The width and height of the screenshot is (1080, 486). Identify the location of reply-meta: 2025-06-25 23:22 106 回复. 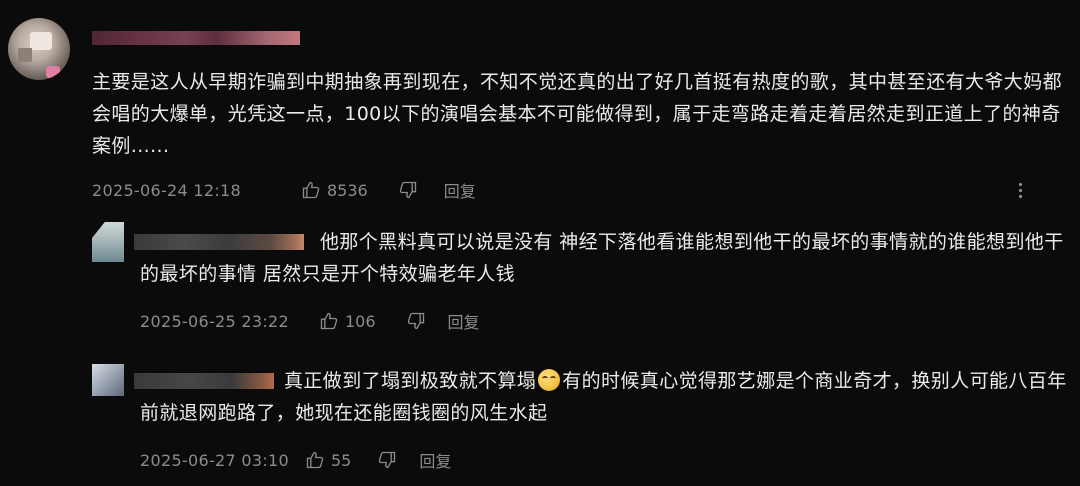
(310, 321).